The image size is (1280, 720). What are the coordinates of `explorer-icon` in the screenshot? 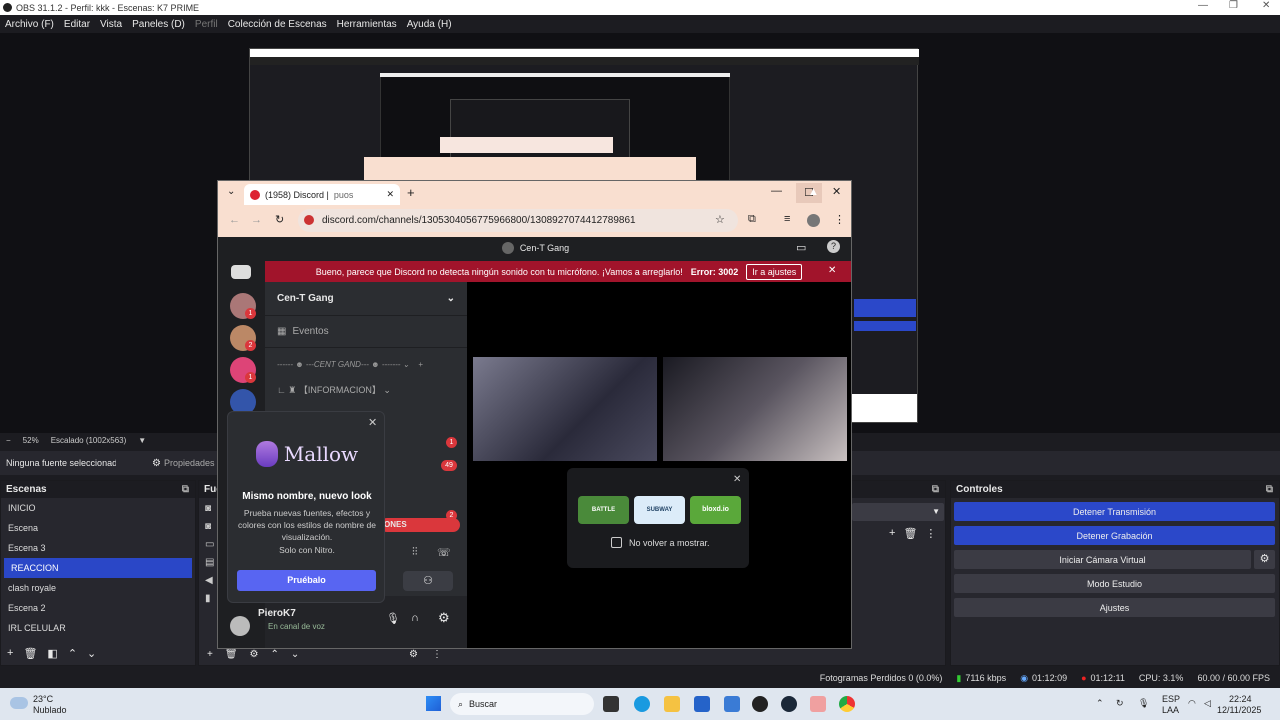 It's located at (672, 704).